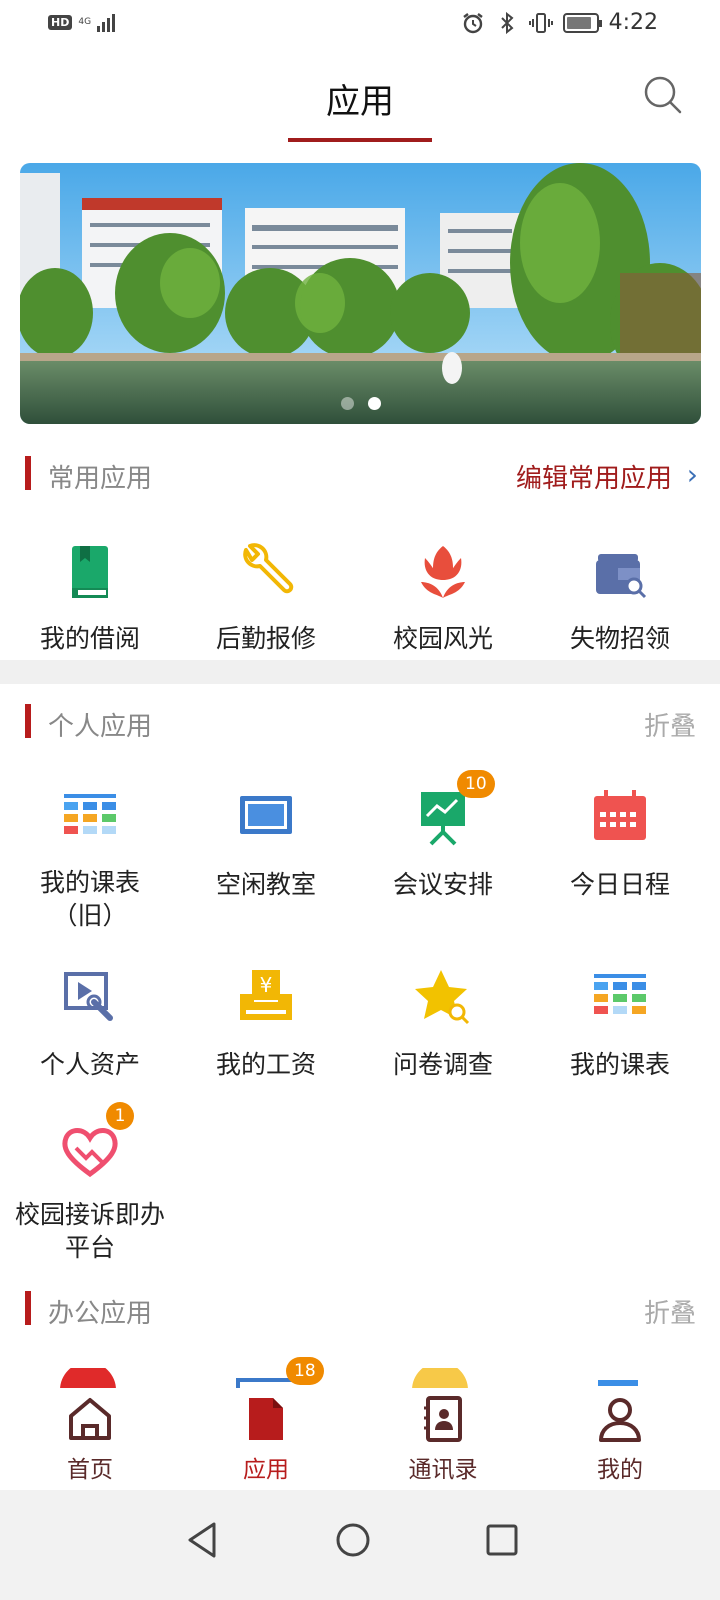 The height and width of the screenshot is (1600, 720). I want to click on tab-label: 应用, so click(266, 1470).